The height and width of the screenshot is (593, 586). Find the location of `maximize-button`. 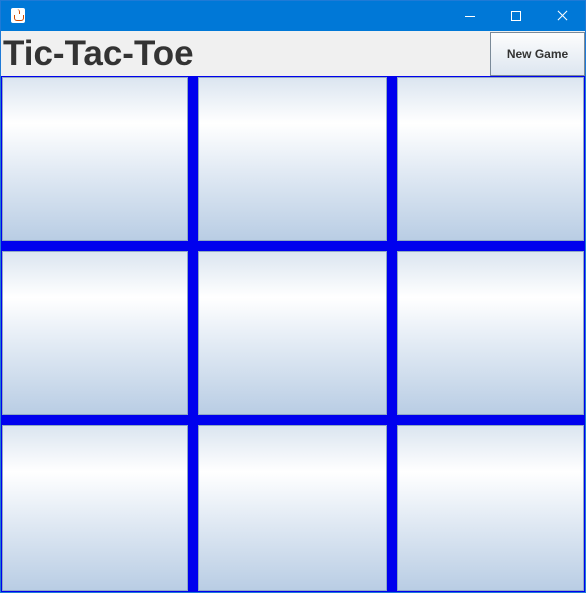

maximize-button is located at coordinates (516, 16).